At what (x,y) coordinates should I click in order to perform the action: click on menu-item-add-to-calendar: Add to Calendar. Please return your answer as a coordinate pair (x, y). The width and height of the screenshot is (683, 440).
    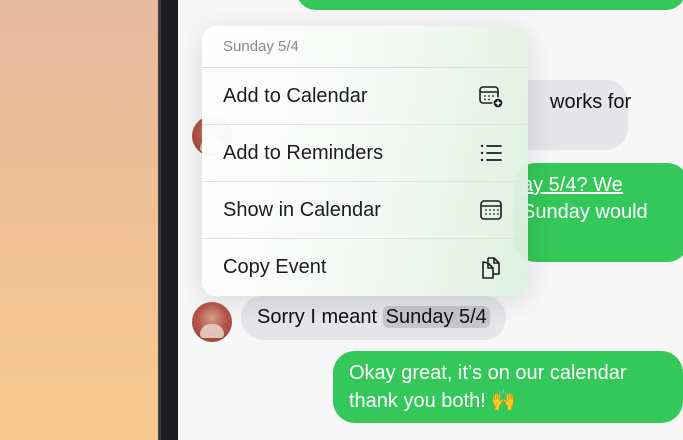
    Looking at the image, I should click on (365, 96).